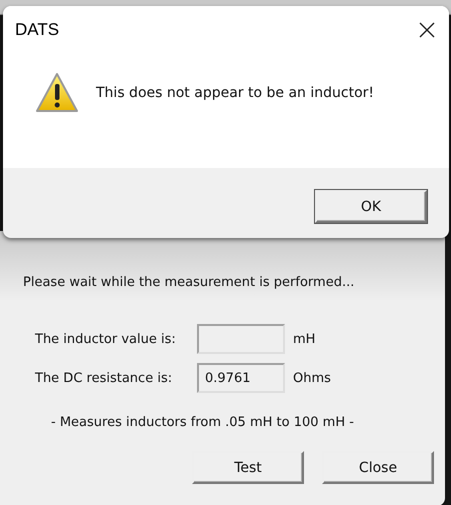  Describe the element at coordinates (37, 30) in the screenshot. I see `window-title: DATS` at that location.